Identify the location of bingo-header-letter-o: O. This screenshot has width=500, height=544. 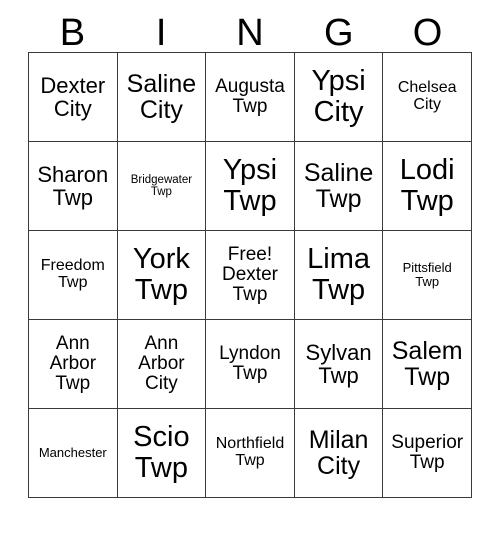
(427, 33).